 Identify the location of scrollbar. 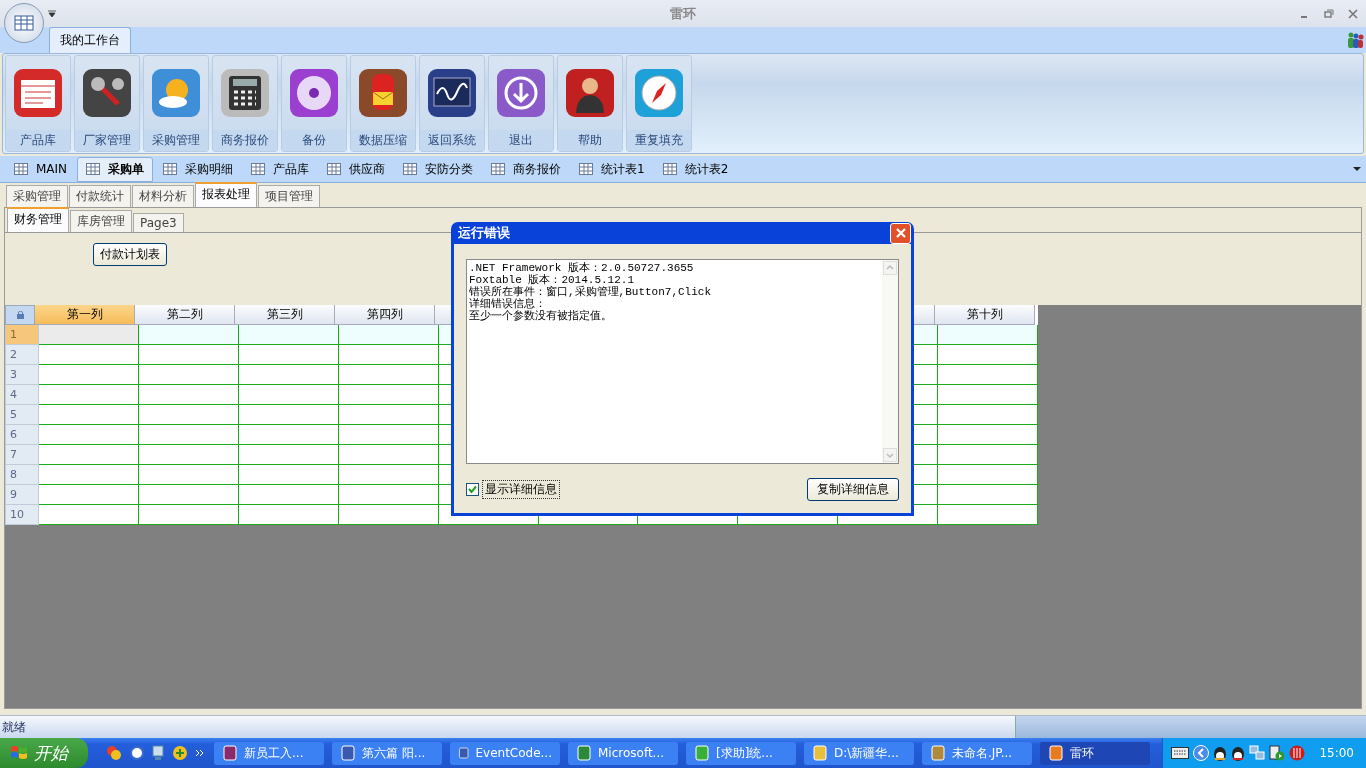
(890, 361).